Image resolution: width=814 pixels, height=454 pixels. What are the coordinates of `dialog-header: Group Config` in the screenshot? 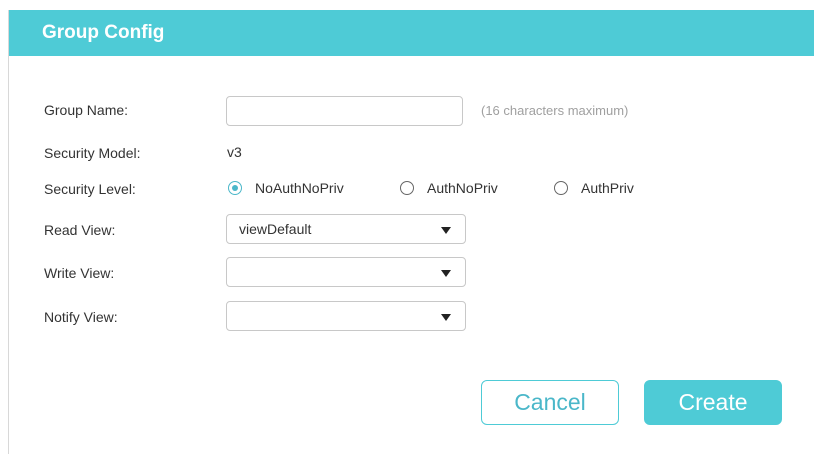 It's located at (411, 33).